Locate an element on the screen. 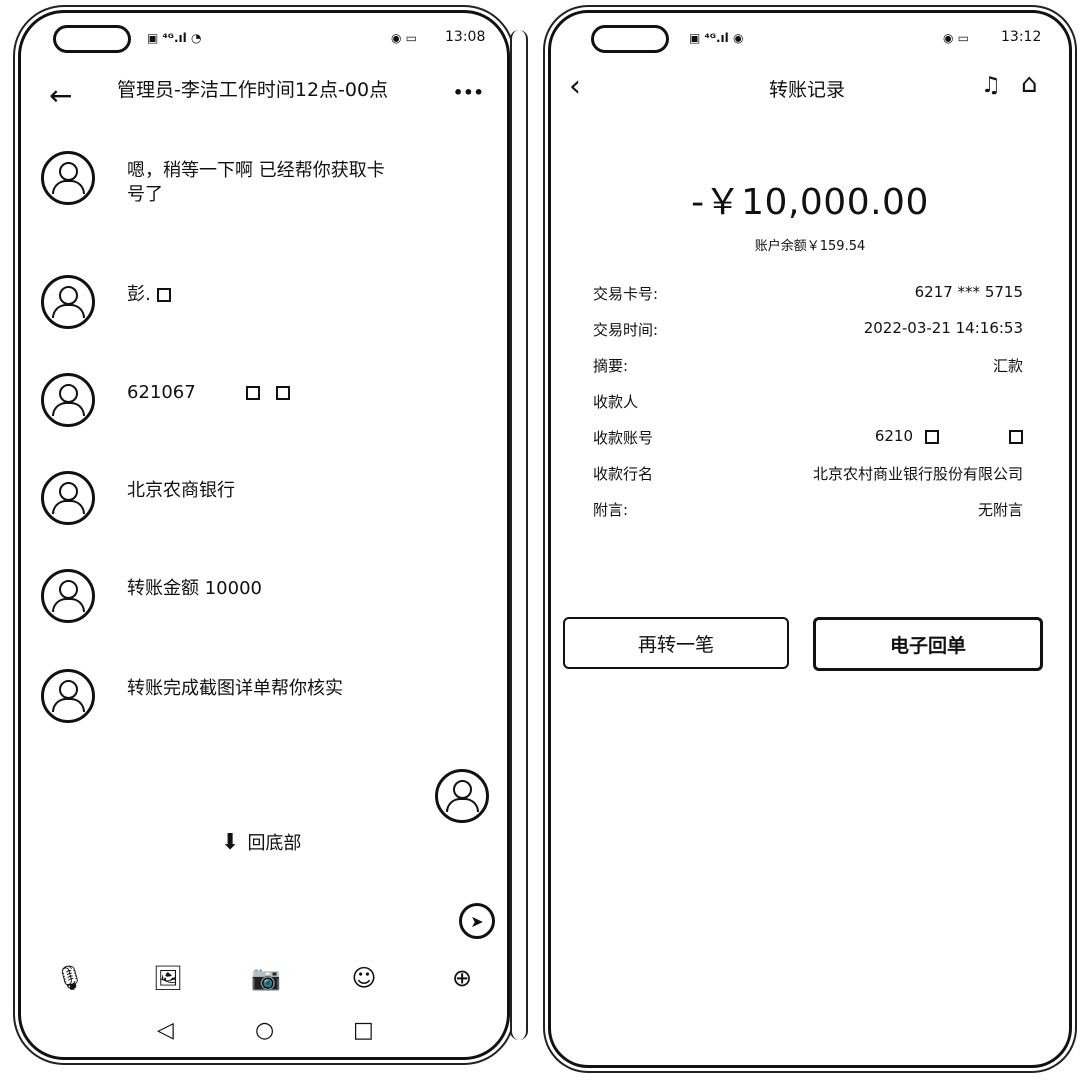 The height and width of the screenshot is (1080, 1080). chat-title: 管理员-李洁工作时间12点-00点 is located at coordinates (253, 90).